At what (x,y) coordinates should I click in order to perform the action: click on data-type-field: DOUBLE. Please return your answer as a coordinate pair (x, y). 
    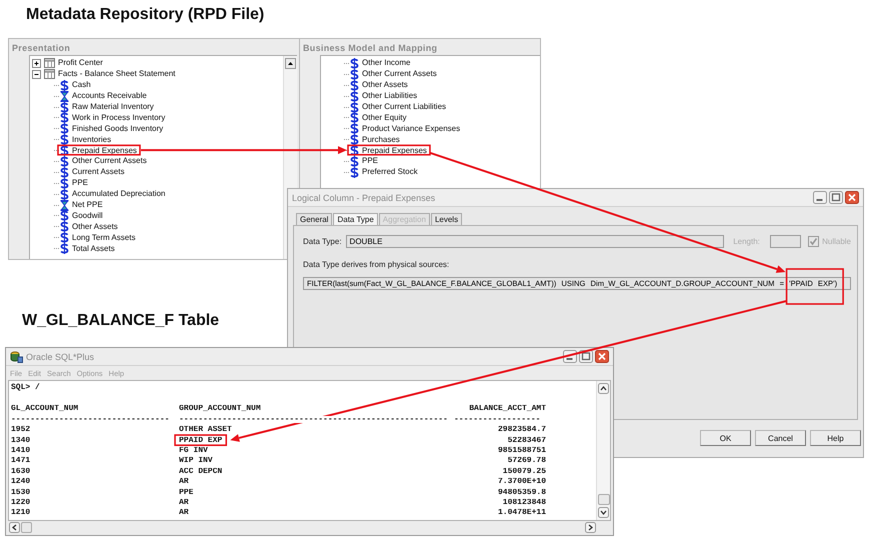
    Looking at the image, I should click on (535, 241).